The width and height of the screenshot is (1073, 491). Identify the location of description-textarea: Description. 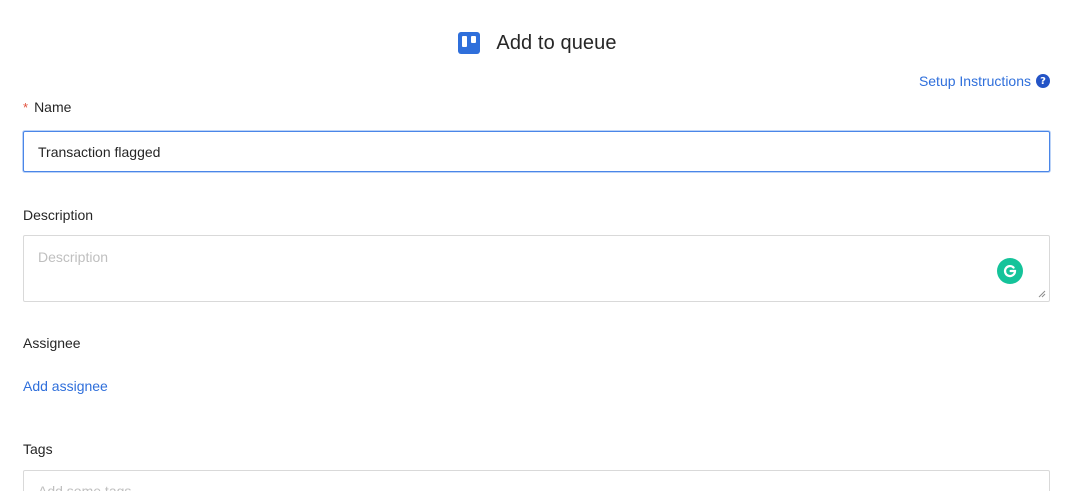
(536, 268).